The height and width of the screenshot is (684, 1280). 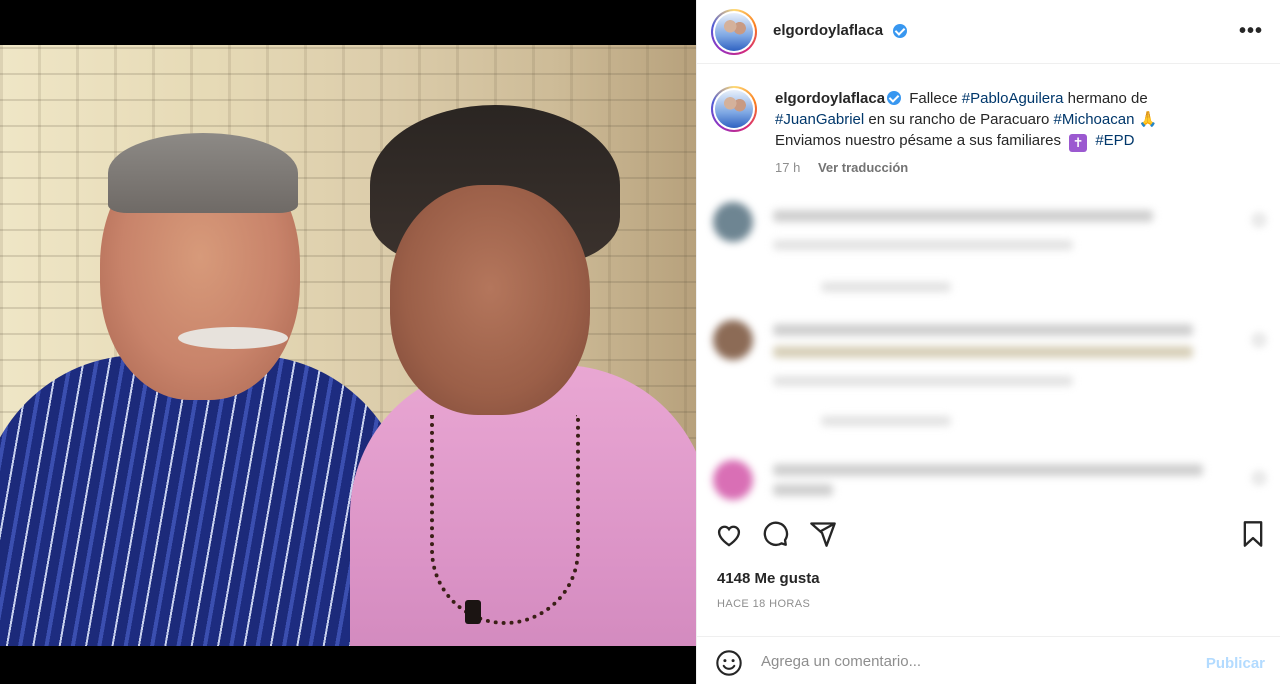 What do you see at coordinates (920, 140) in the screenshot?
I see `caption-segment: Enviamos nuestro pésame a sus familiares` at bounding box center [920, 140].